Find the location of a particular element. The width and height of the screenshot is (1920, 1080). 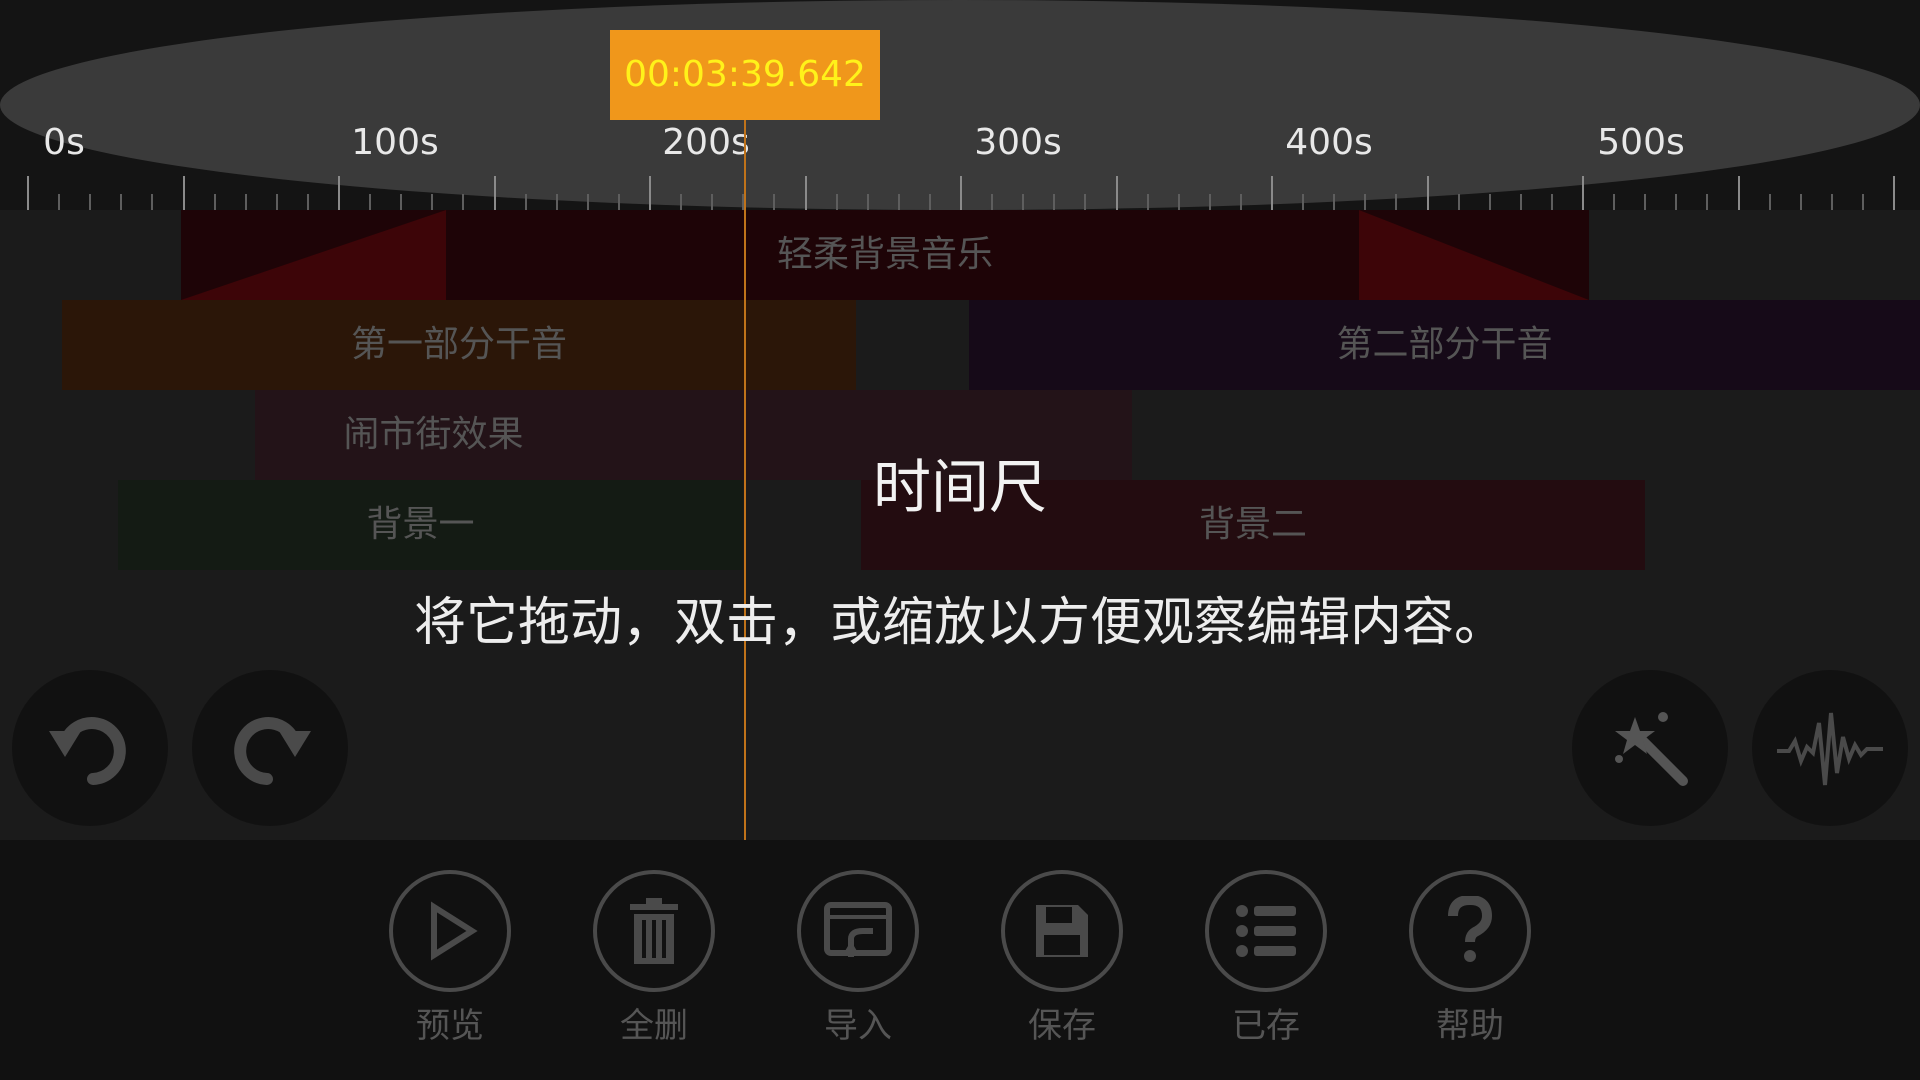

track-label-voice2: 第二部分干音 is located at coordinates (1444, 344).